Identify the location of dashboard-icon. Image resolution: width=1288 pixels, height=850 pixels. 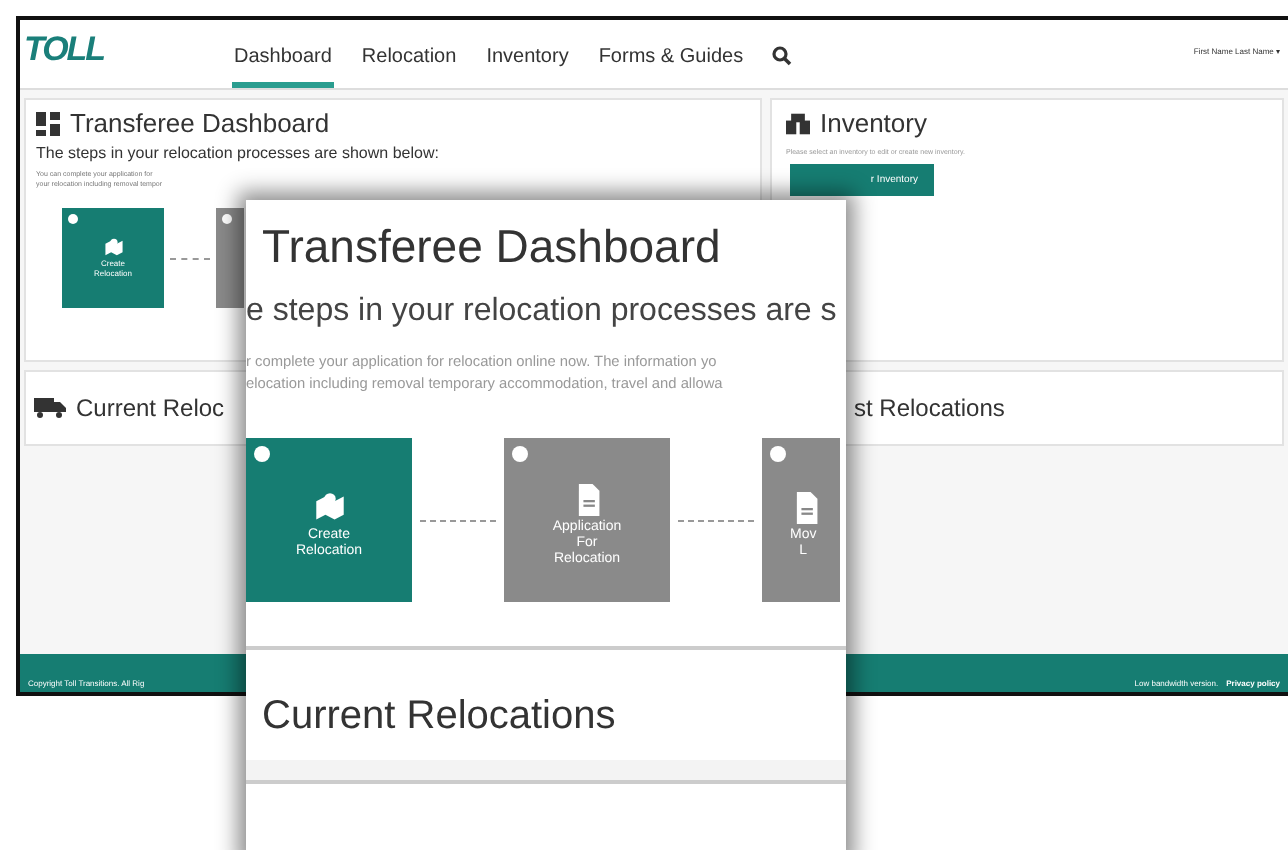
(48, 123).